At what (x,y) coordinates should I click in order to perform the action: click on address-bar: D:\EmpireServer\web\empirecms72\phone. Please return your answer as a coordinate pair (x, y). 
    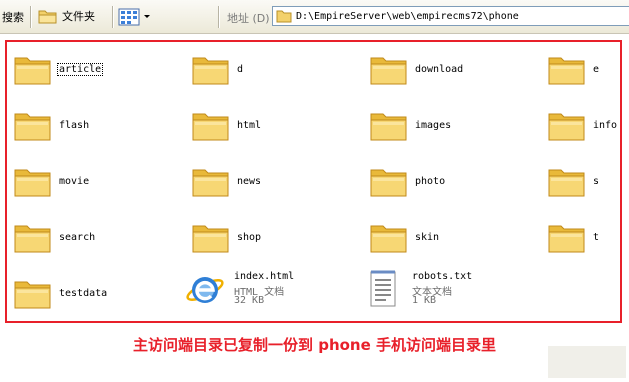
    Looking at the image, I should click on (450, 16).